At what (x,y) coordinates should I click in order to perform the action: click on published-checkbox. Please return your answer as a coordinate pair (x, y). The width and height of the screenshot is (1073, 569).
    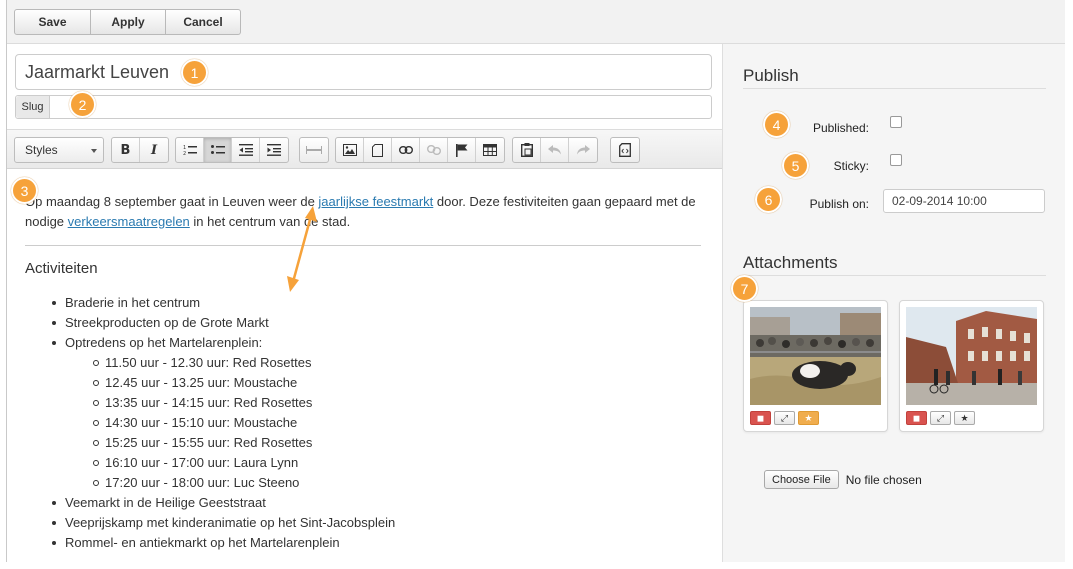
    Looking at the image, I should click on (896, 122).